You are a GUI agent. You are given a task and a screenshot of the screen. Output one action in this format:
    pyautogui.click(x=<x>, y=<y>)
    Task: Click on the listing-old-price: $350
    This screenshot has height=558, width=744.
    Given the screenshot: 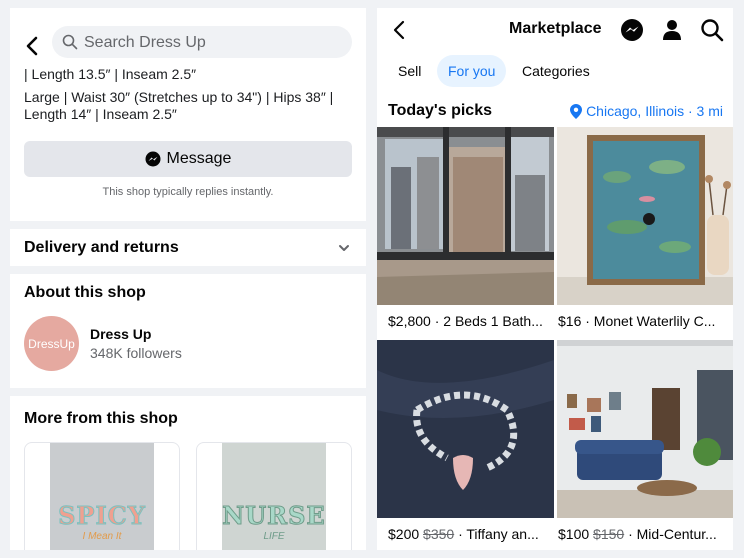 What is the action you would take?
    pyautogui.click(x=439, y=534)
    